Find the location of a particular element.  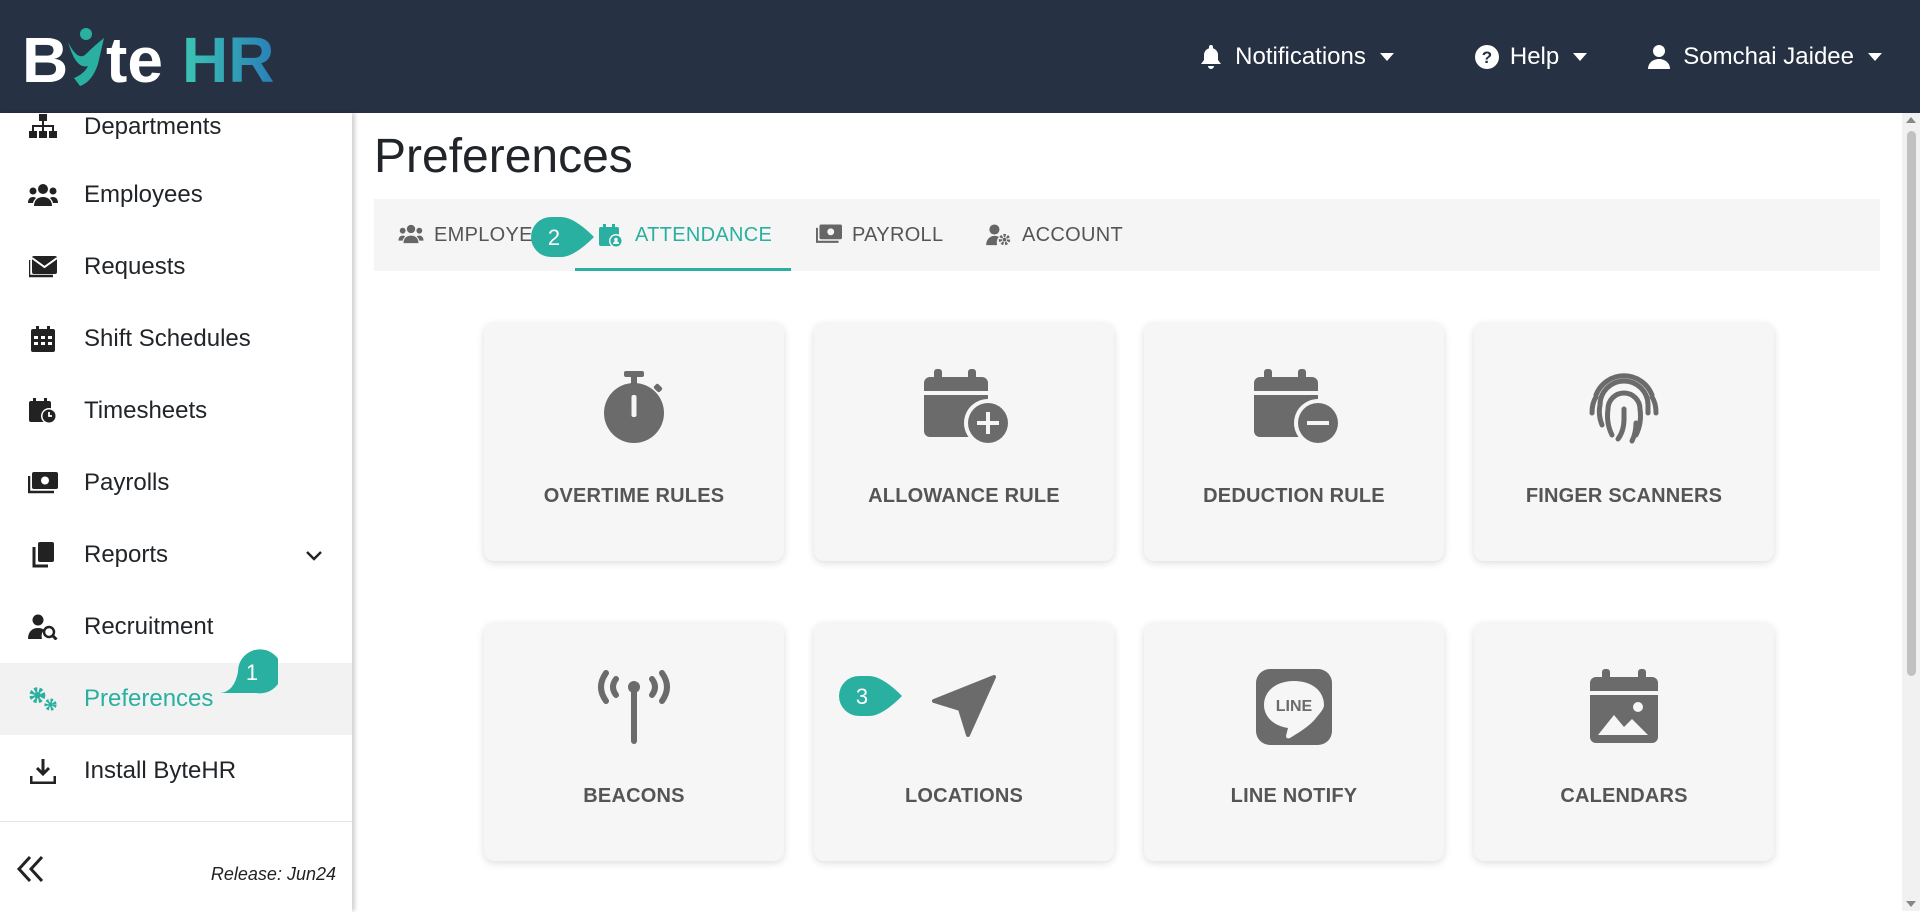

card-label: CALENDARS is located at coordinates (1624, 796).